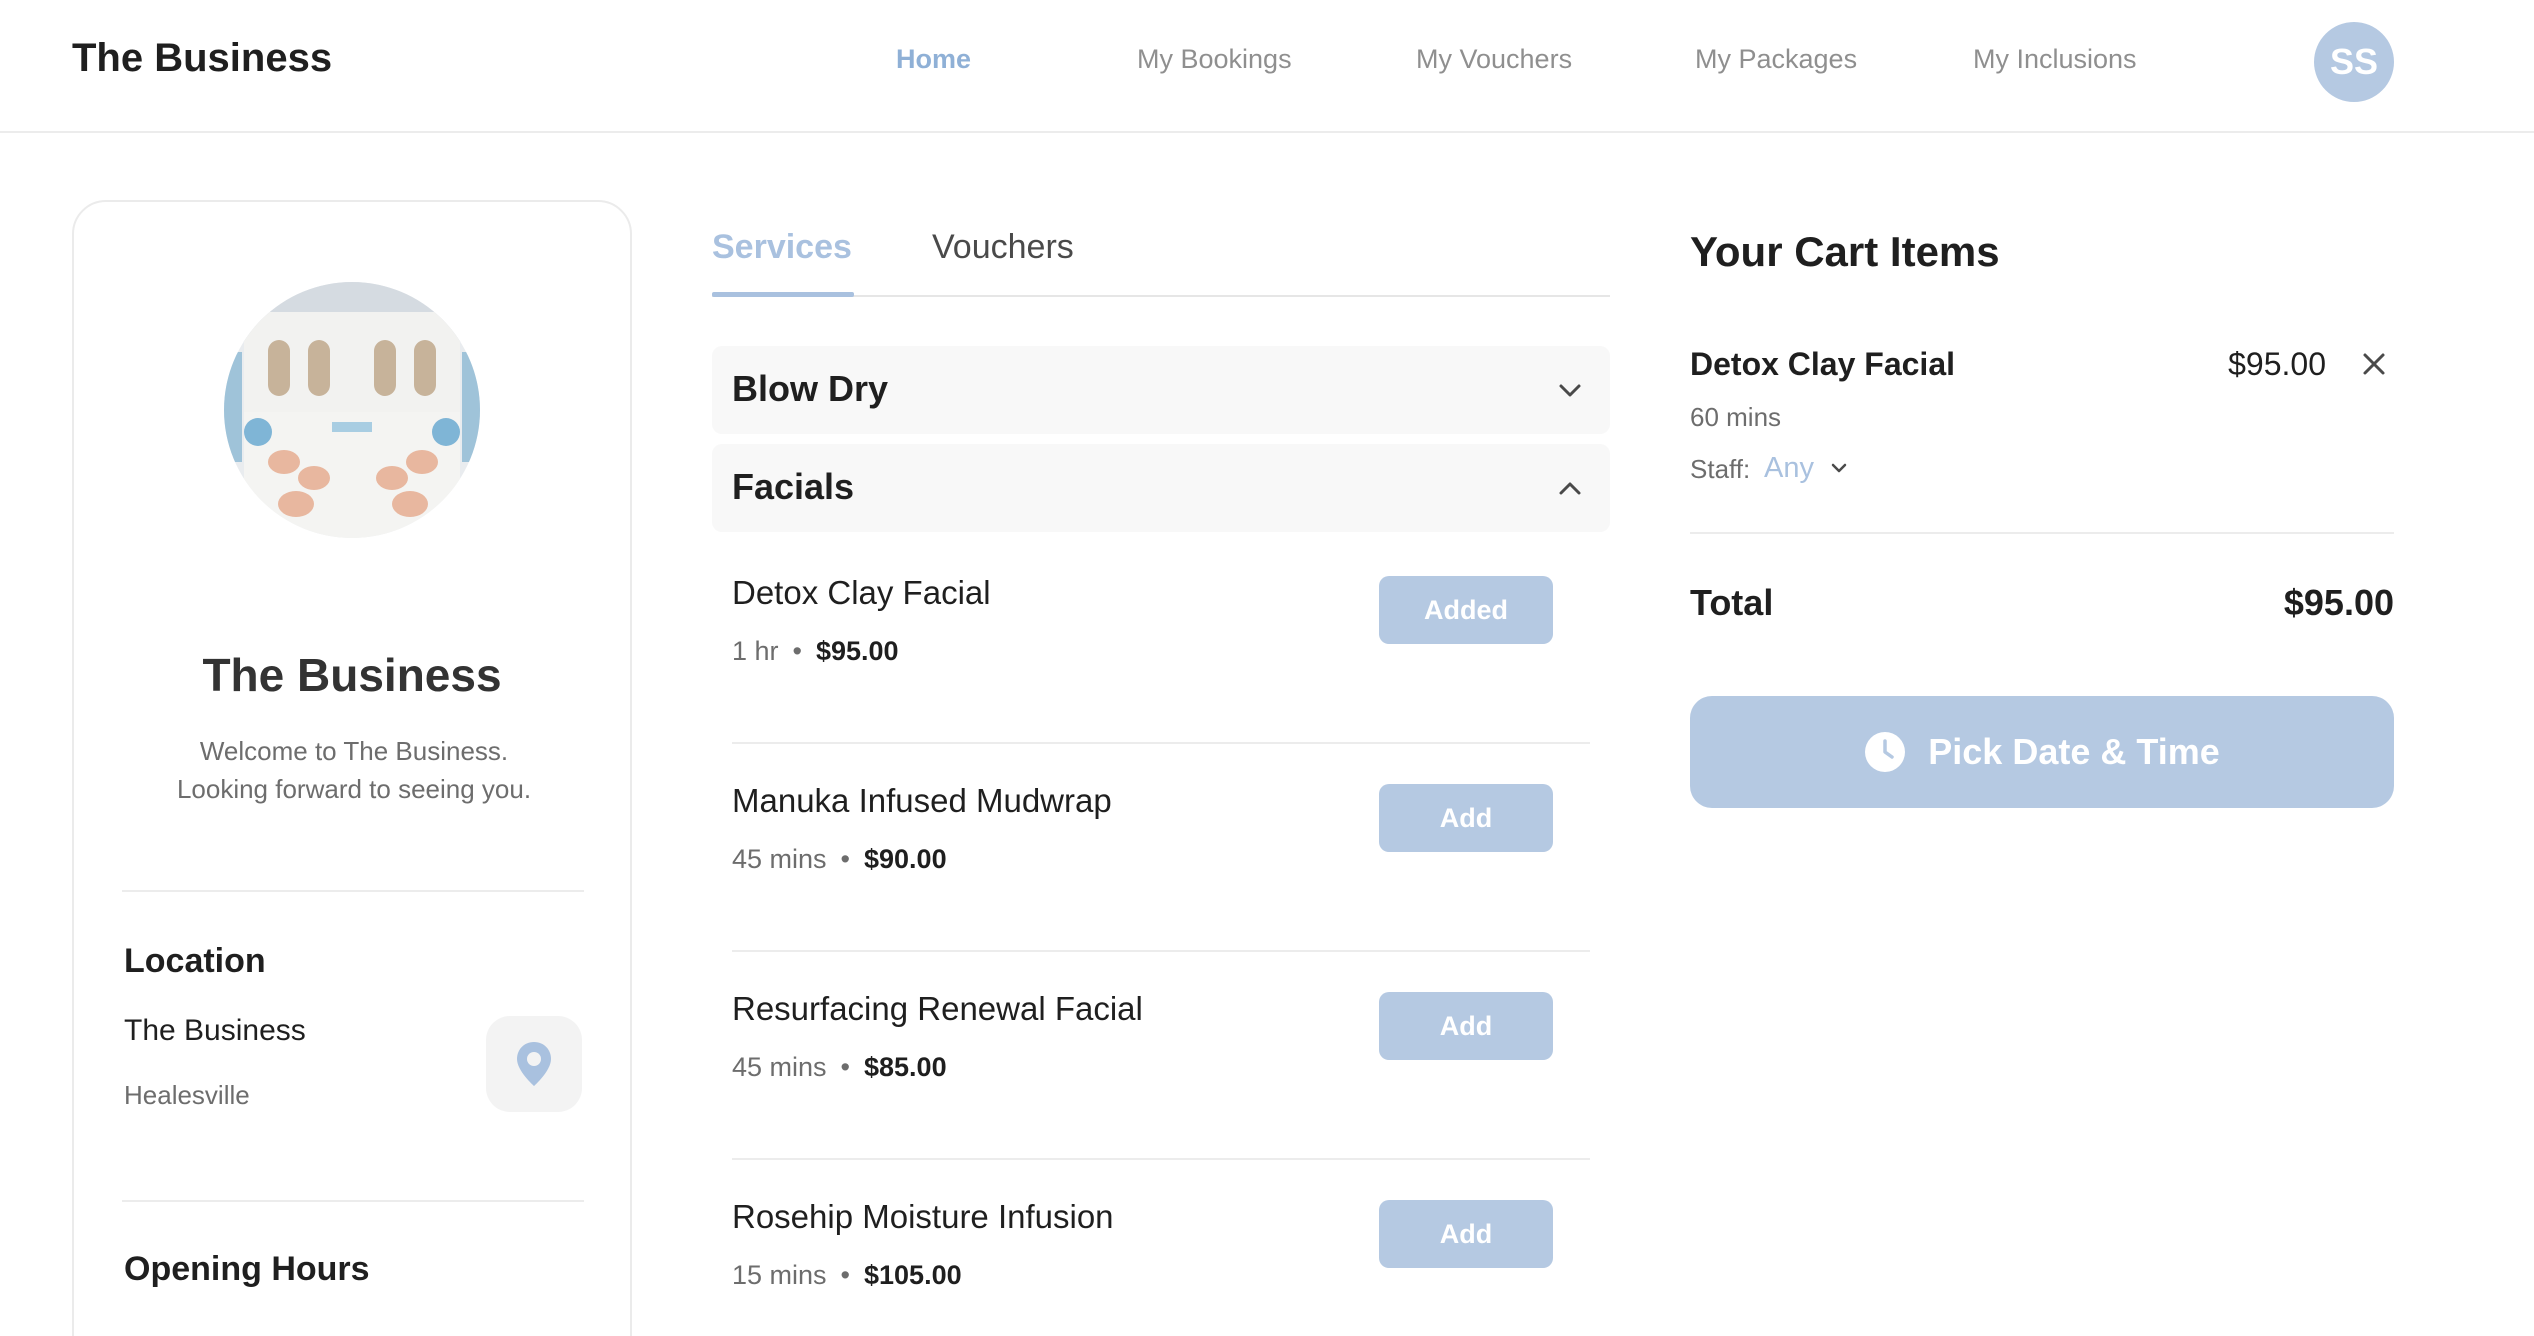  What do you see at coordinates (857, 651) in the screenshot?
I see `service-price: $95.00` at bounding box center [857, 651].